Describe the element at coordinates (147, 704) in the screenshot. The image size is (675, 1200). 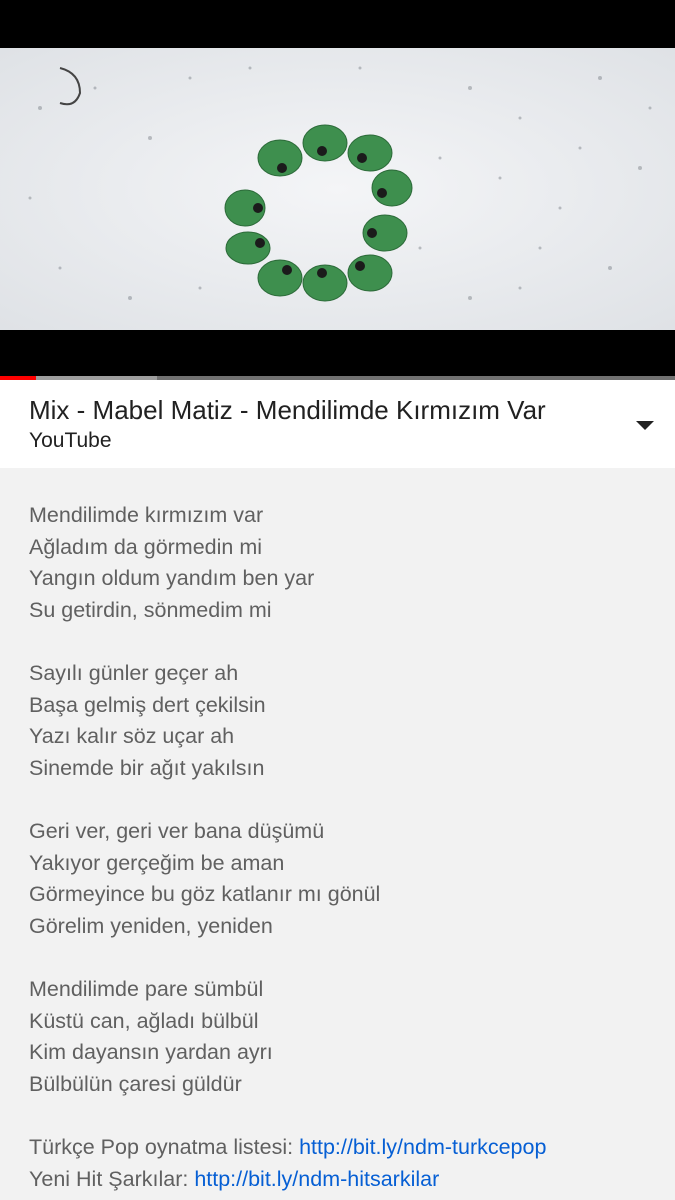
I see `lyric-line: Başa gelmiş dert çekilsin` at that location.